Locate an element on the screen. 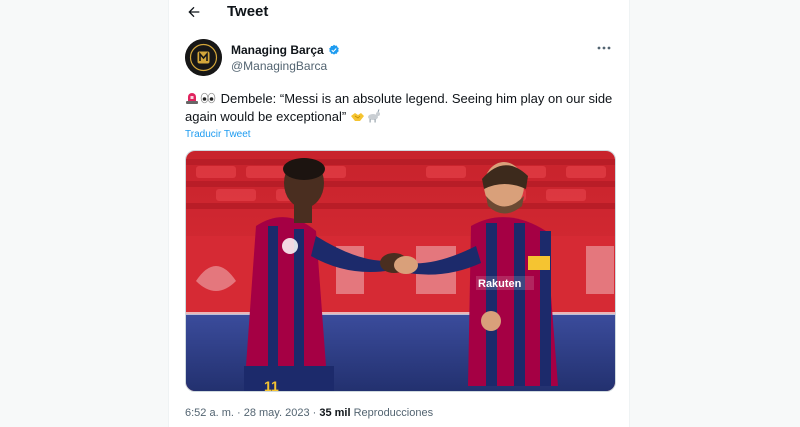 This screenshot has height=427, width=800. tweet-time: 6:52 a. m. is located at coordinates (209, 413).